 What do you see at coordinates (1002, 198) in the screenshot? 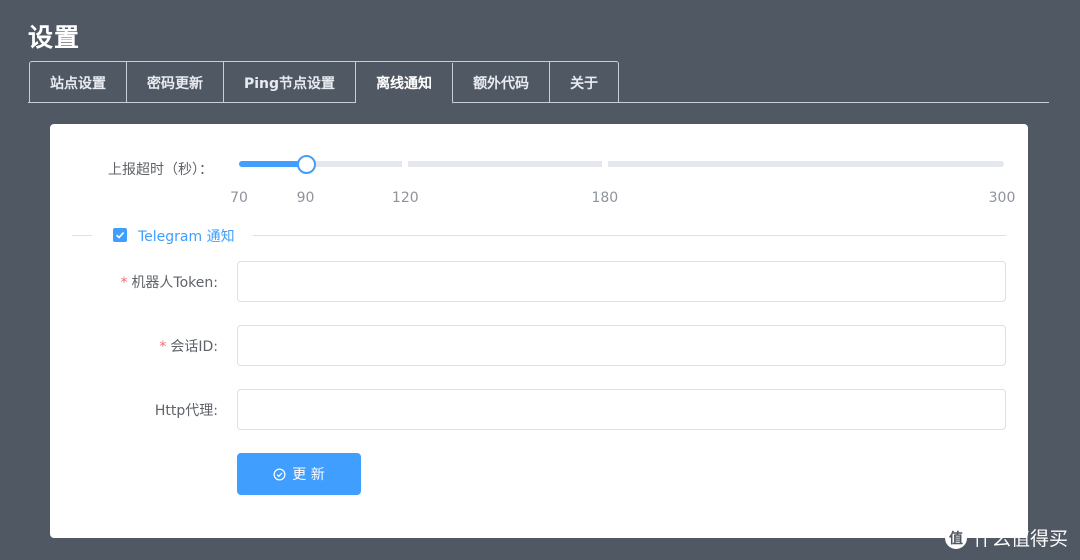
I see `slider-mark-300: 300` at bounding box center [1002, 198].